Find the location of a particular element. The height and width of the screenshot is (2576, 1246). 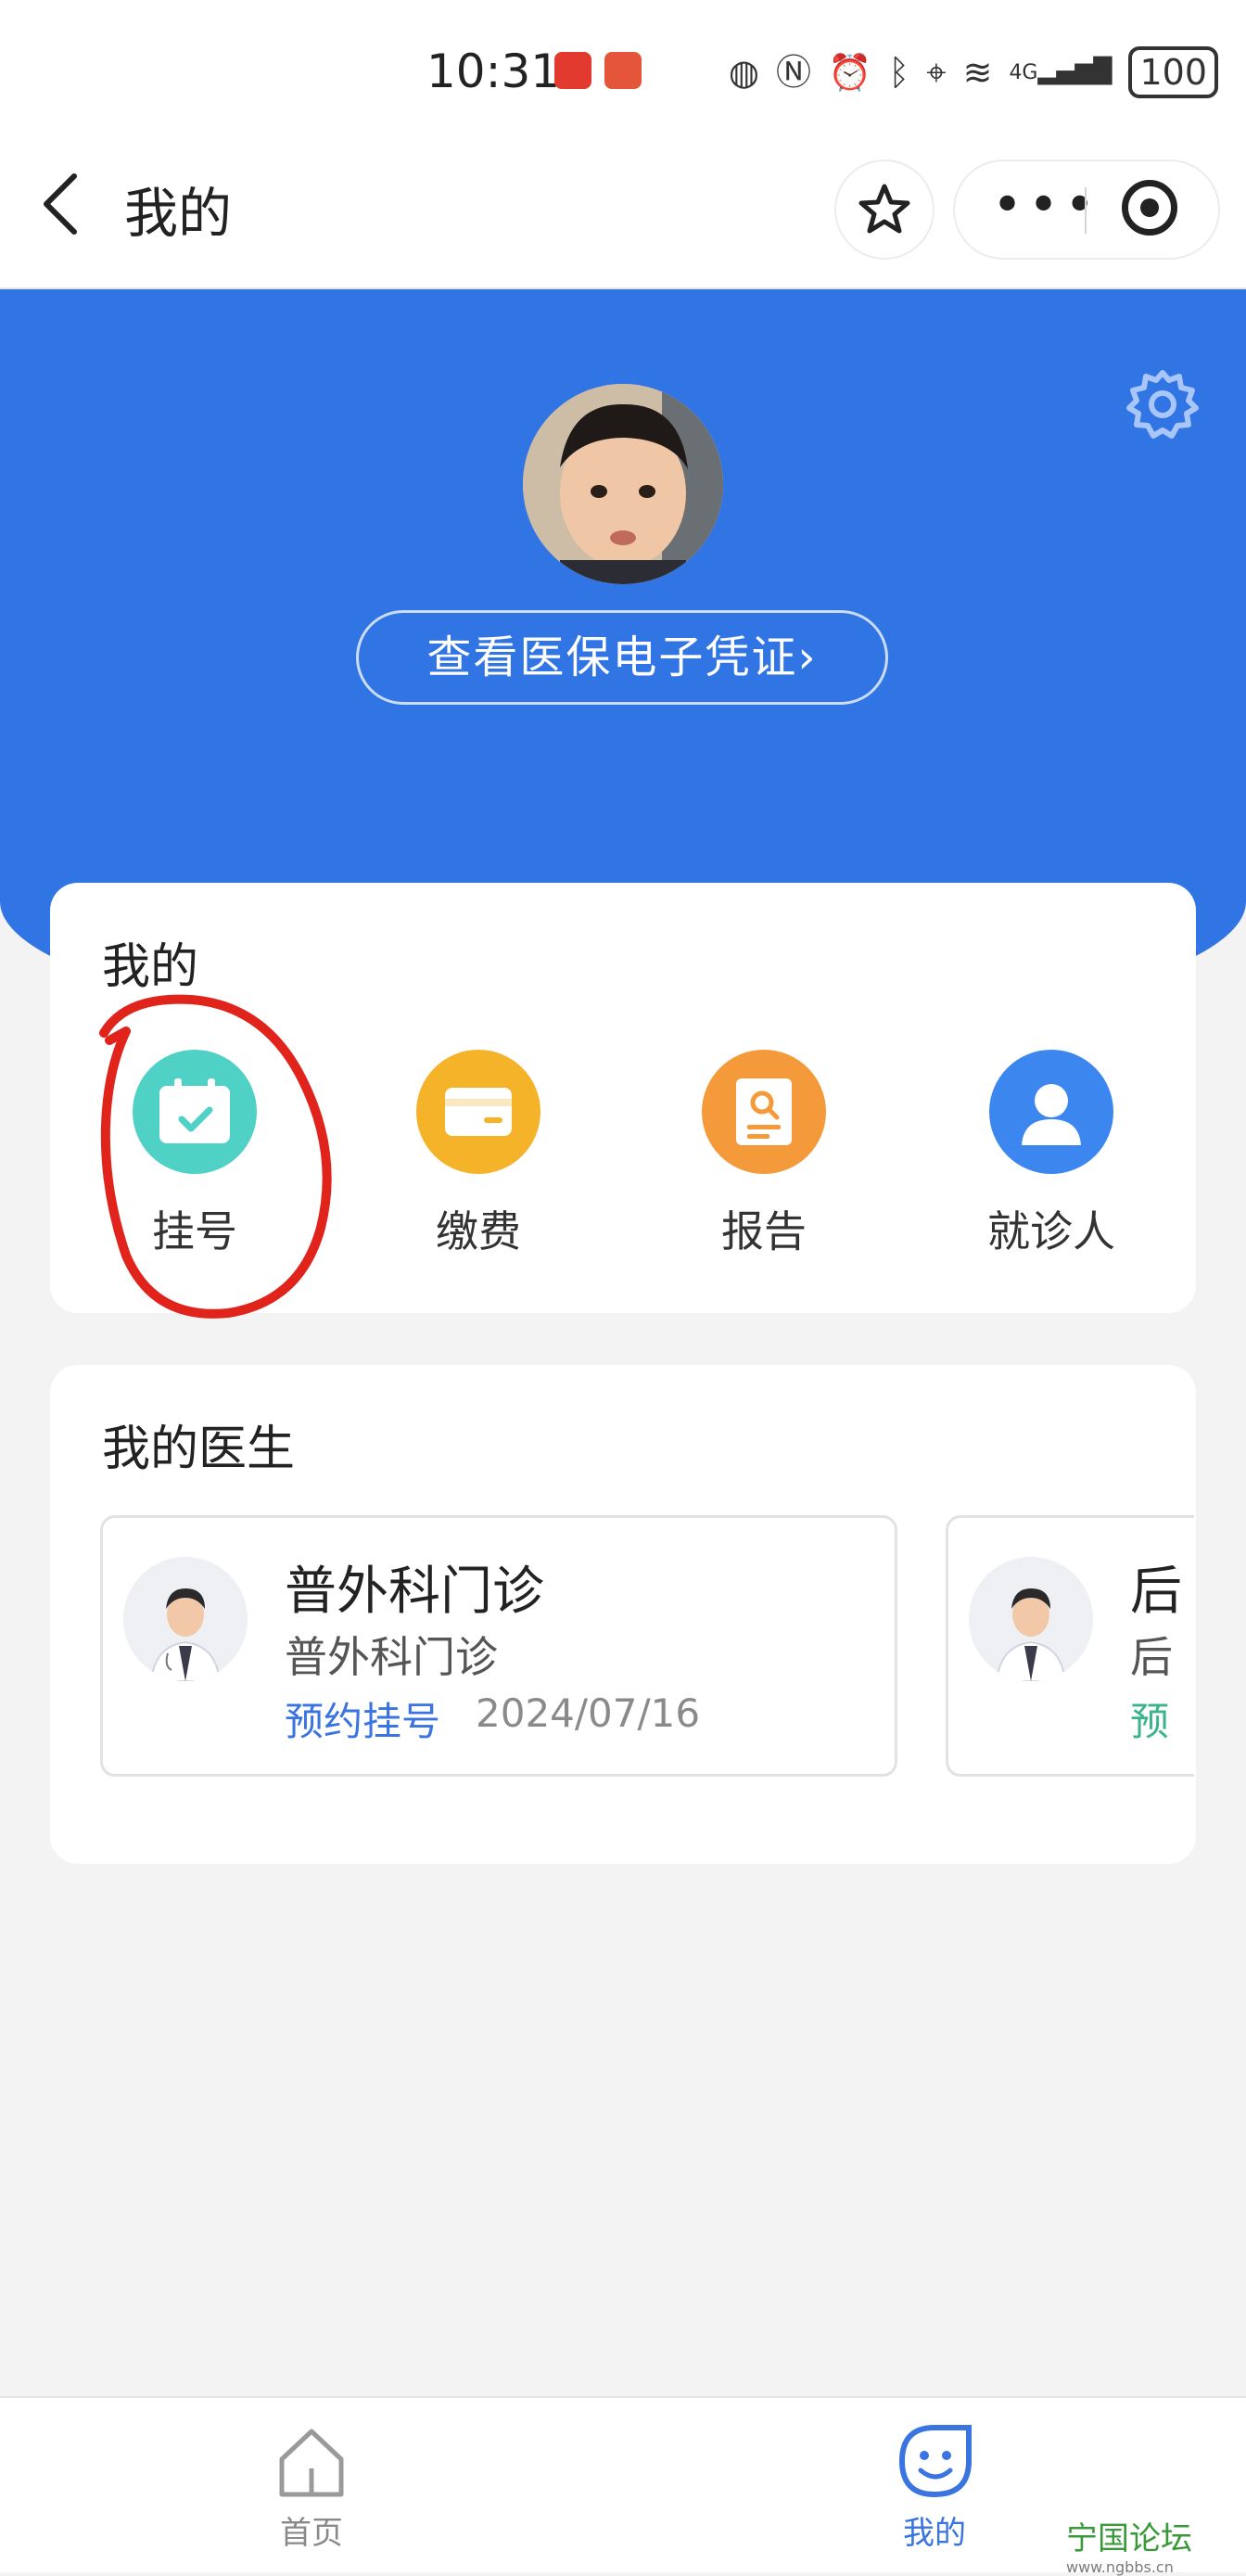

report-label: 报告 is located at coordinates (764, 1231).